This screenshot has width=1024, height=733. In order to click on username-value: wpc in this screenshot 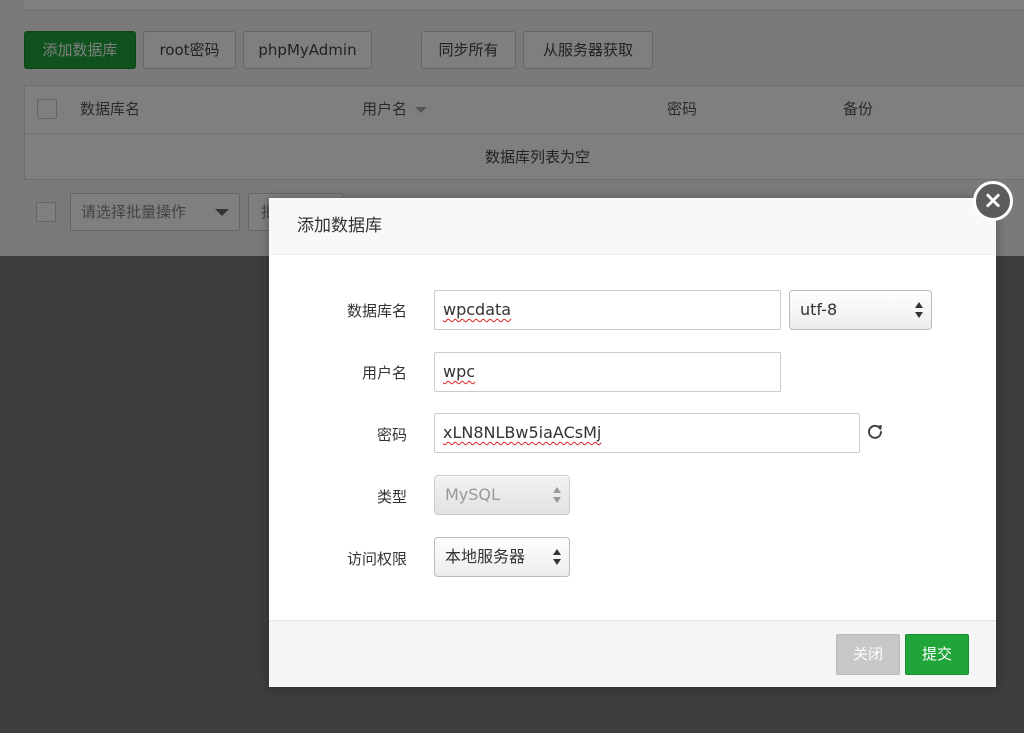, I will do `click(459, 371)`.